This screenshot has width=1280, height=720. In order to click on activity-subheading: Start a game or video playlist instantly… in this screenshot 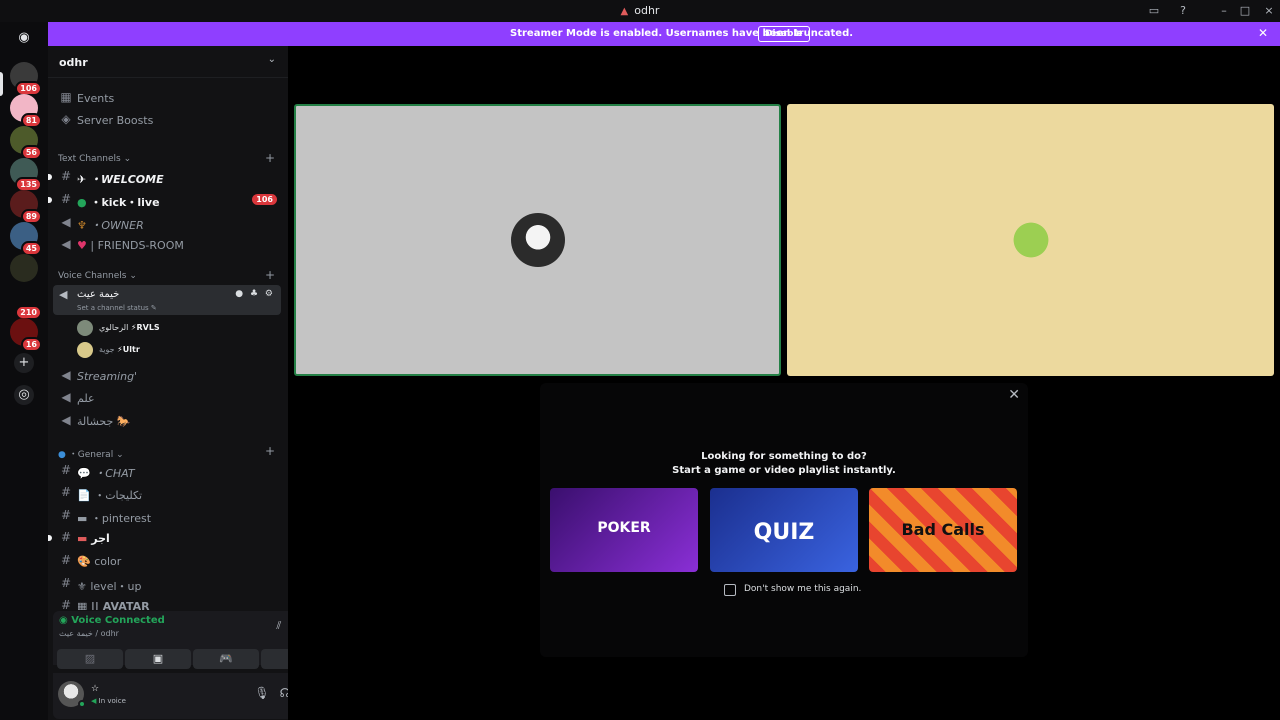, I will do `click(784, 470)`.